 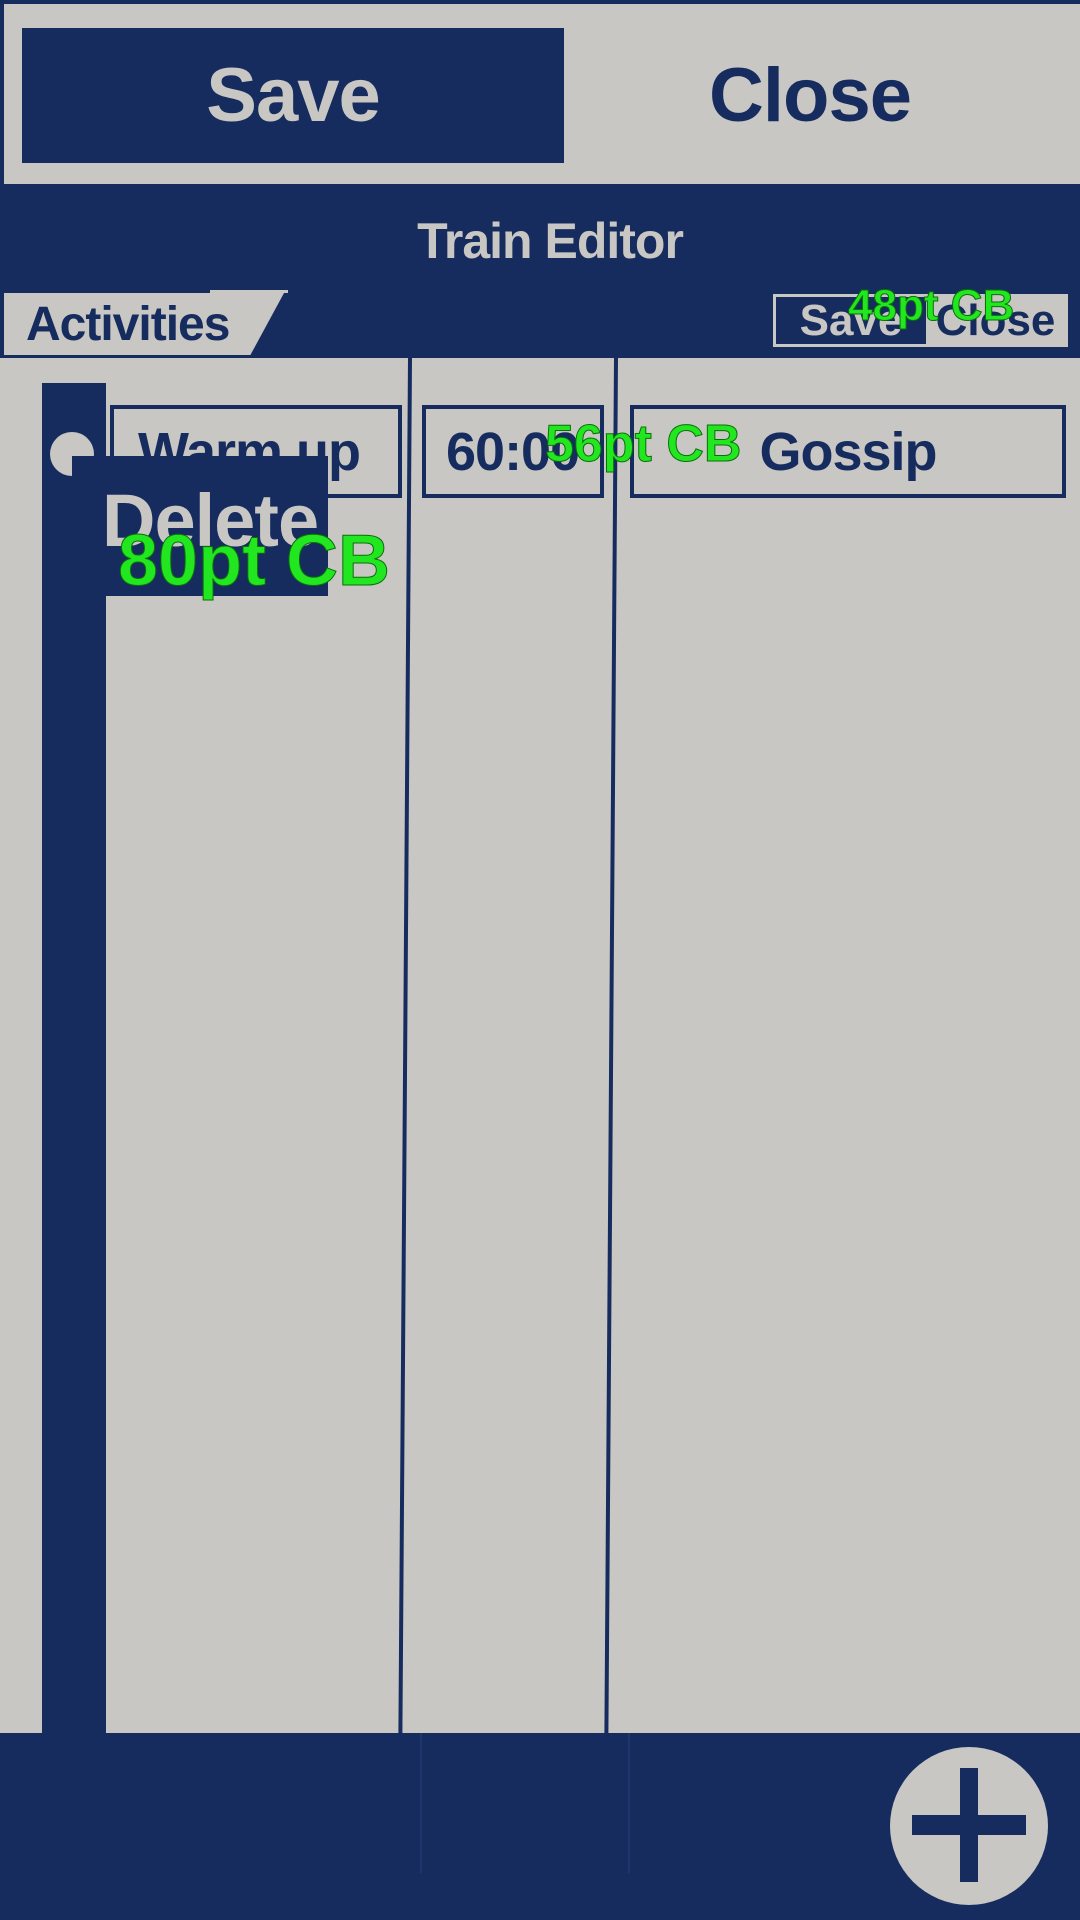 I want to click on close-button: Close, so click(x=810, y=95).